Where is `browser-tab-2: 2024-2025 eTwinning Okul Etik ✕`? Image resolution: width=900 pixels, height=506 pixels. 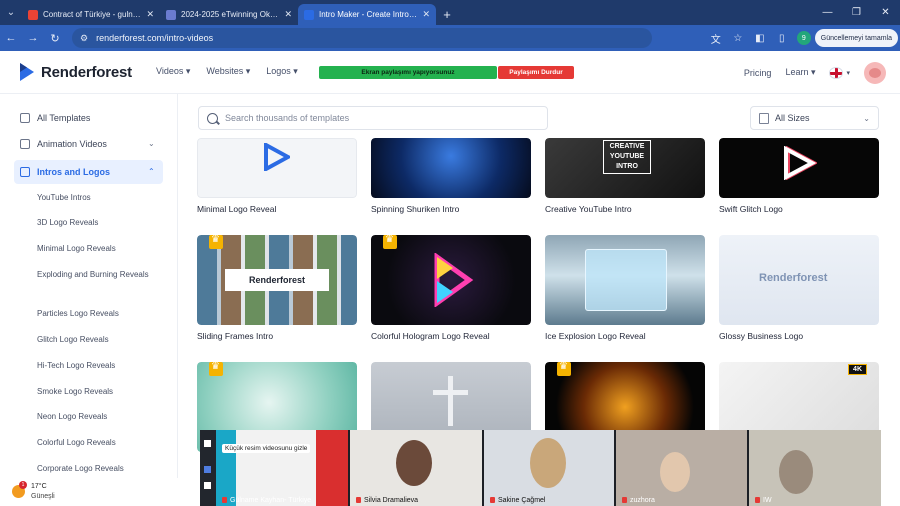
browser-tab-2: 2024-2025 eTwinning Okul Etik ✕ is located at coordinates (229, 14).